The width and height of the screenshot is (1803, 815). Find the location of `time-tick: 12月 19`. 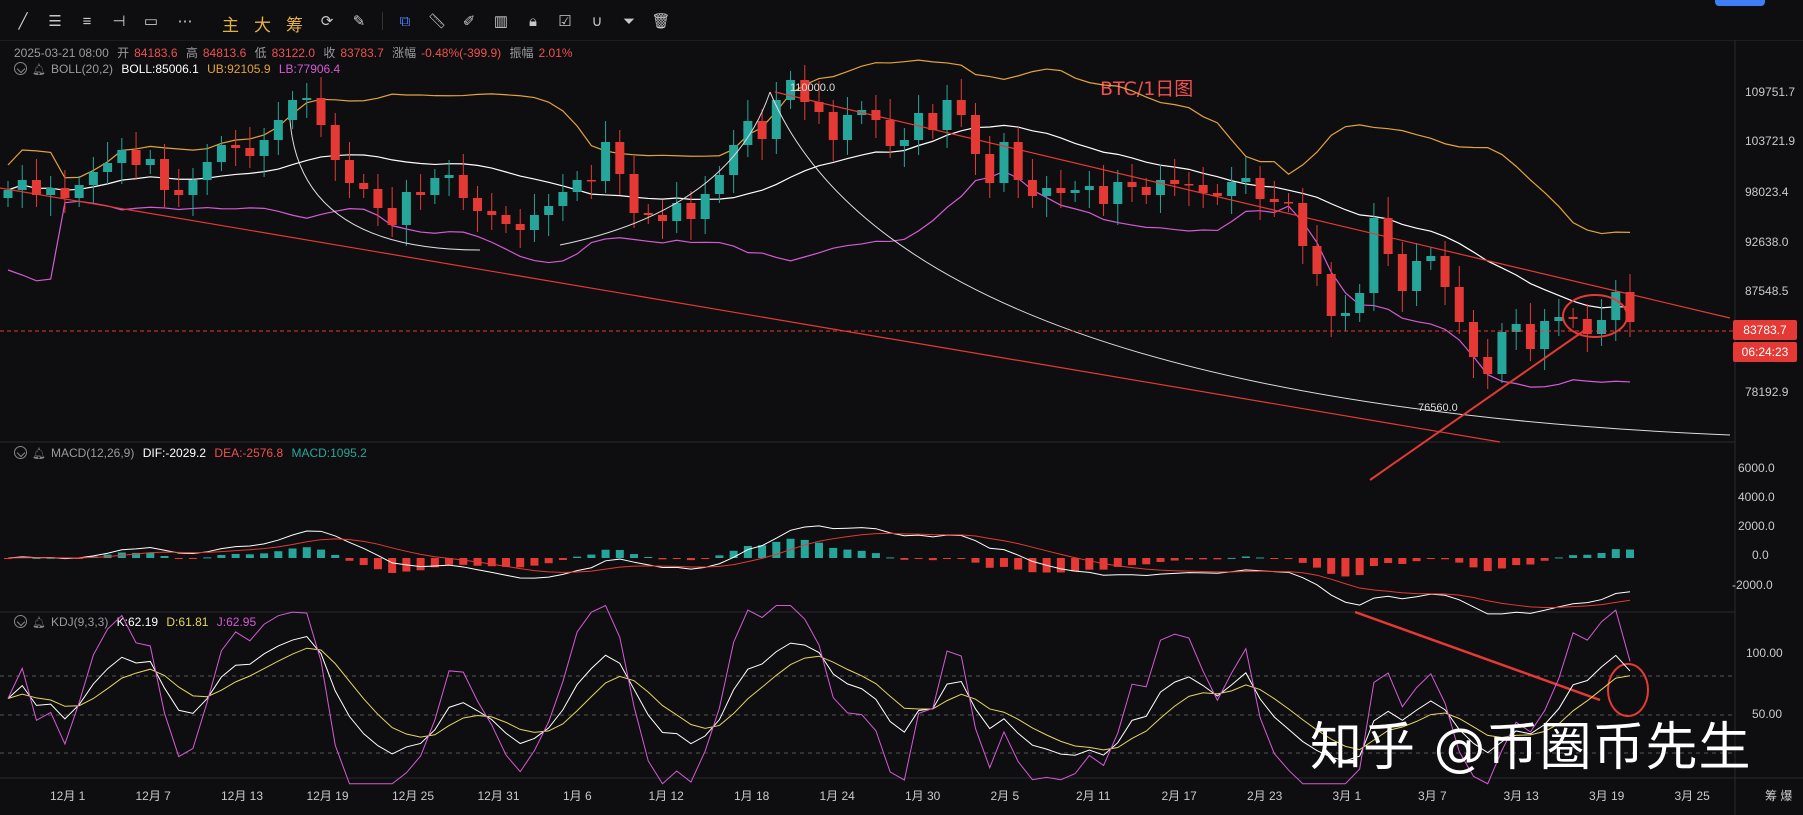

time-tick: 12月 19 is located at coordinates (327, 796).